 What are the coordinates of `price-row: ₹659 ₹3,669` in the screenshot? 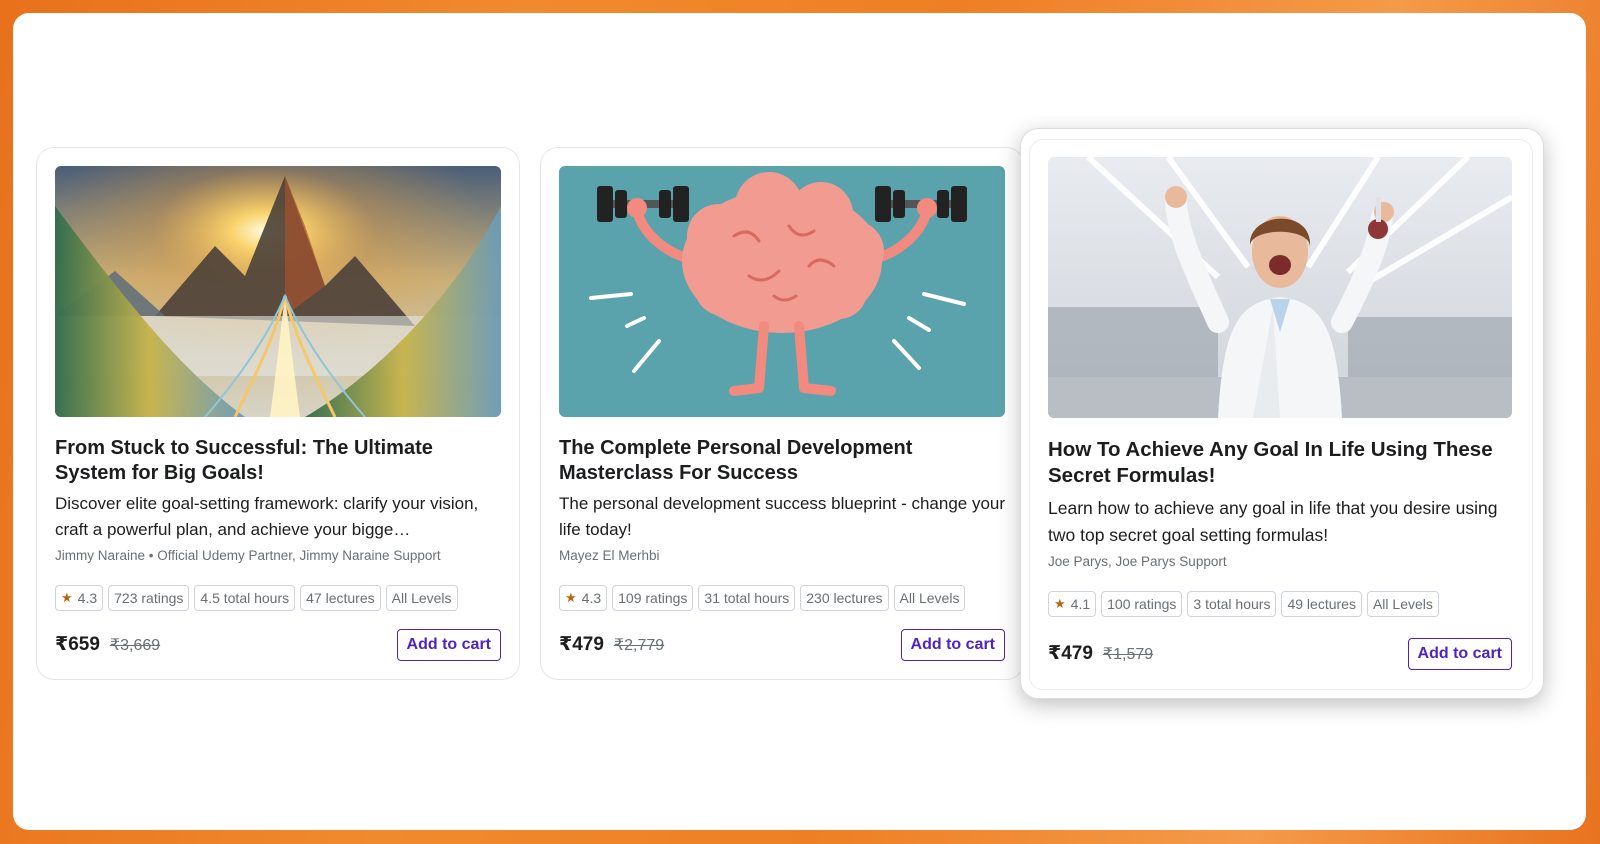 It's located at (107, 644).